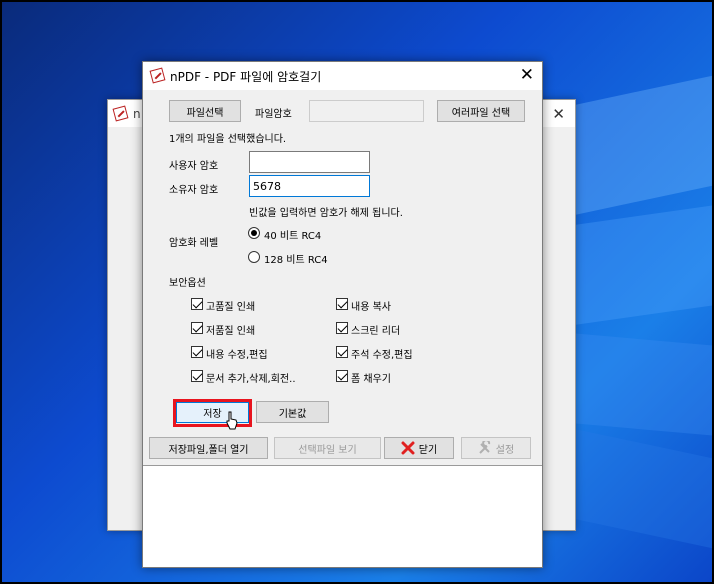 The image size is (714, 584). I want to click on checkbox-annotation-edit, so click(342, 352).